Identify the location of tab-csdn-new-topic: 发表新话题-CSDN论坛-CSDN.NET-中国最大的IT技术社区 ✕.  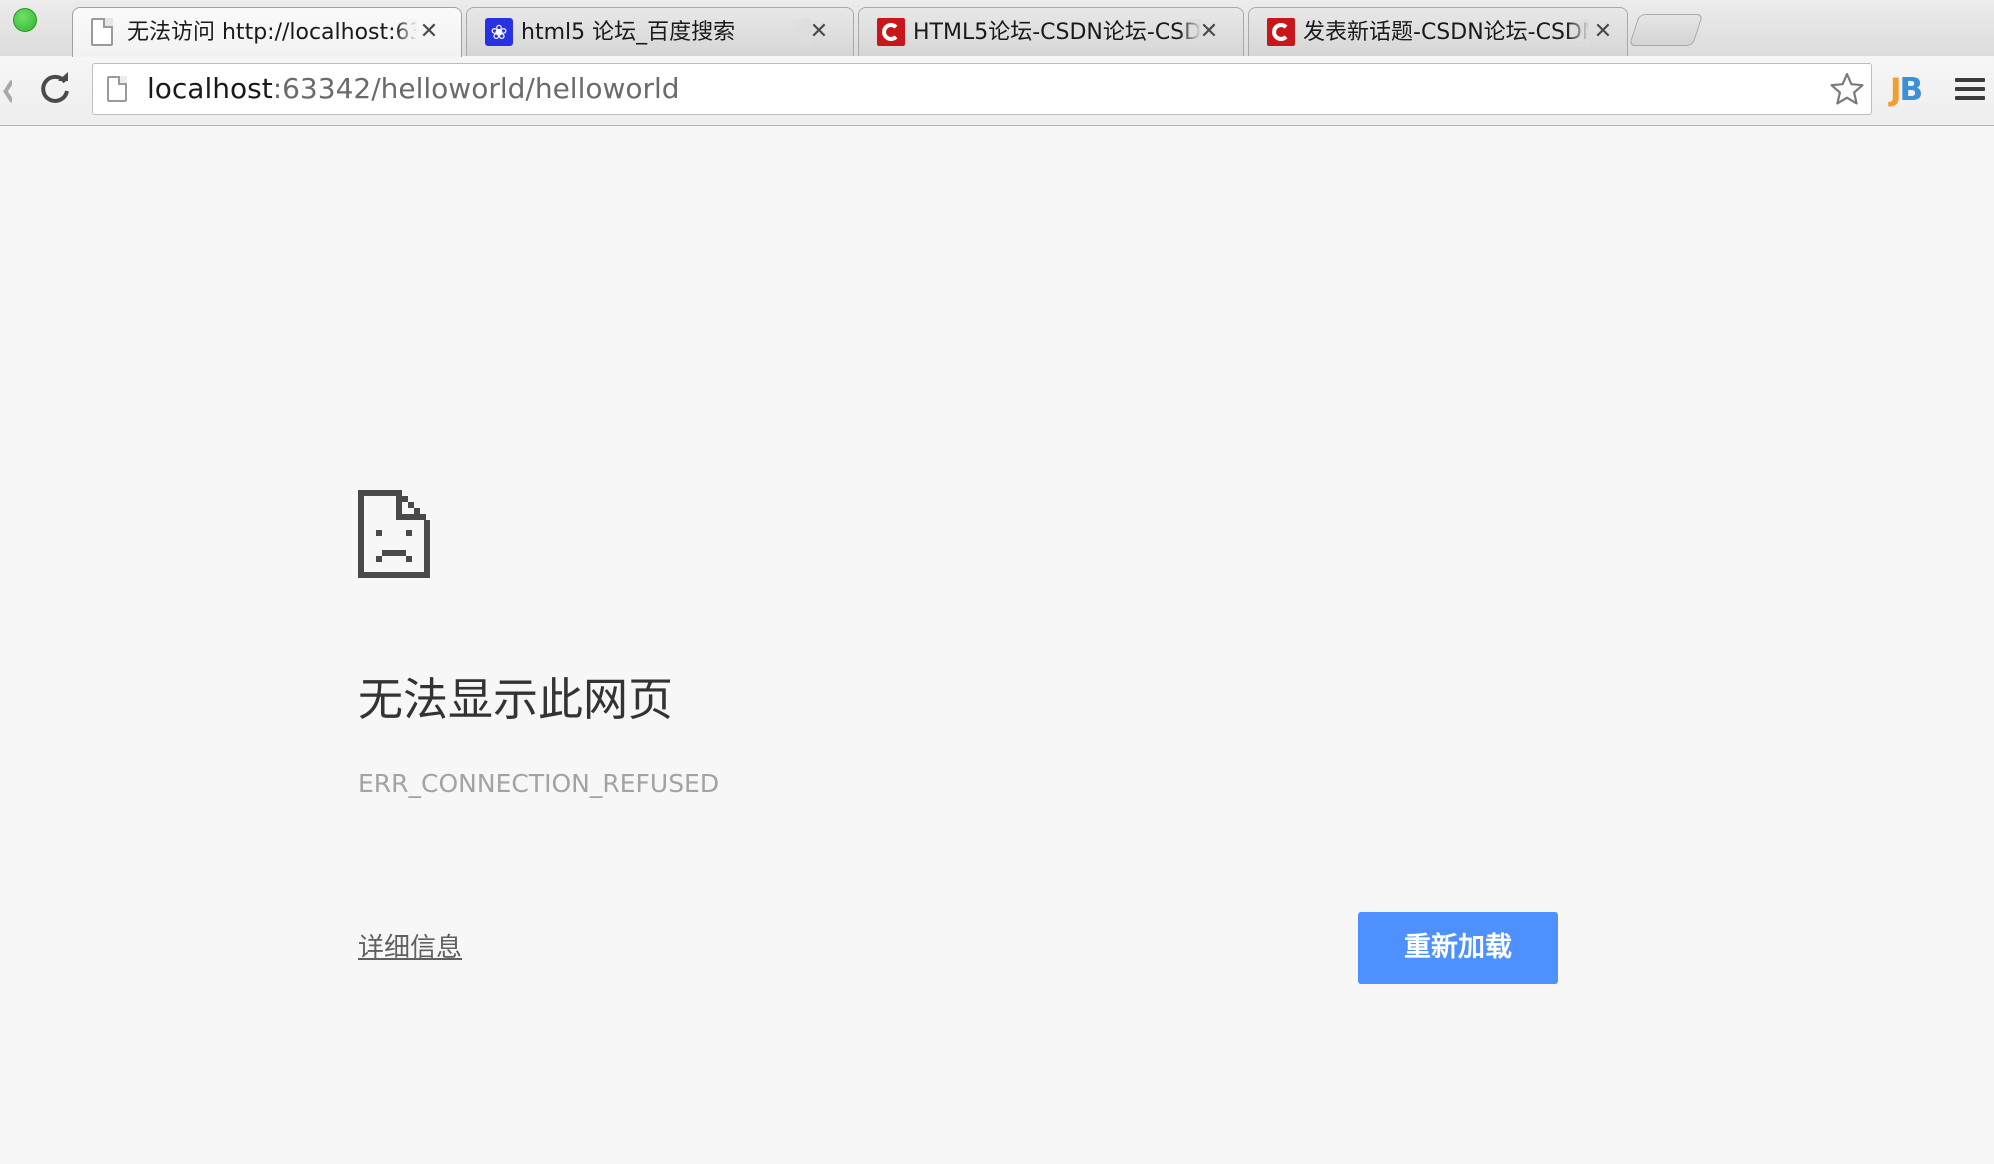
(1438, 31).